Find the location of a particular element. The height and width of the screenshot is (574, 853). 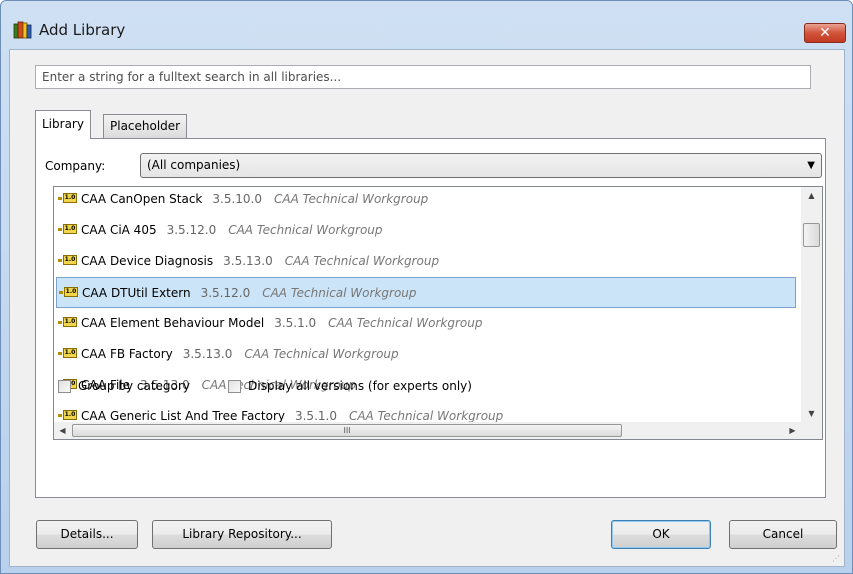

company-select: (All companies) ▼ is located at coordinates (481, 165).